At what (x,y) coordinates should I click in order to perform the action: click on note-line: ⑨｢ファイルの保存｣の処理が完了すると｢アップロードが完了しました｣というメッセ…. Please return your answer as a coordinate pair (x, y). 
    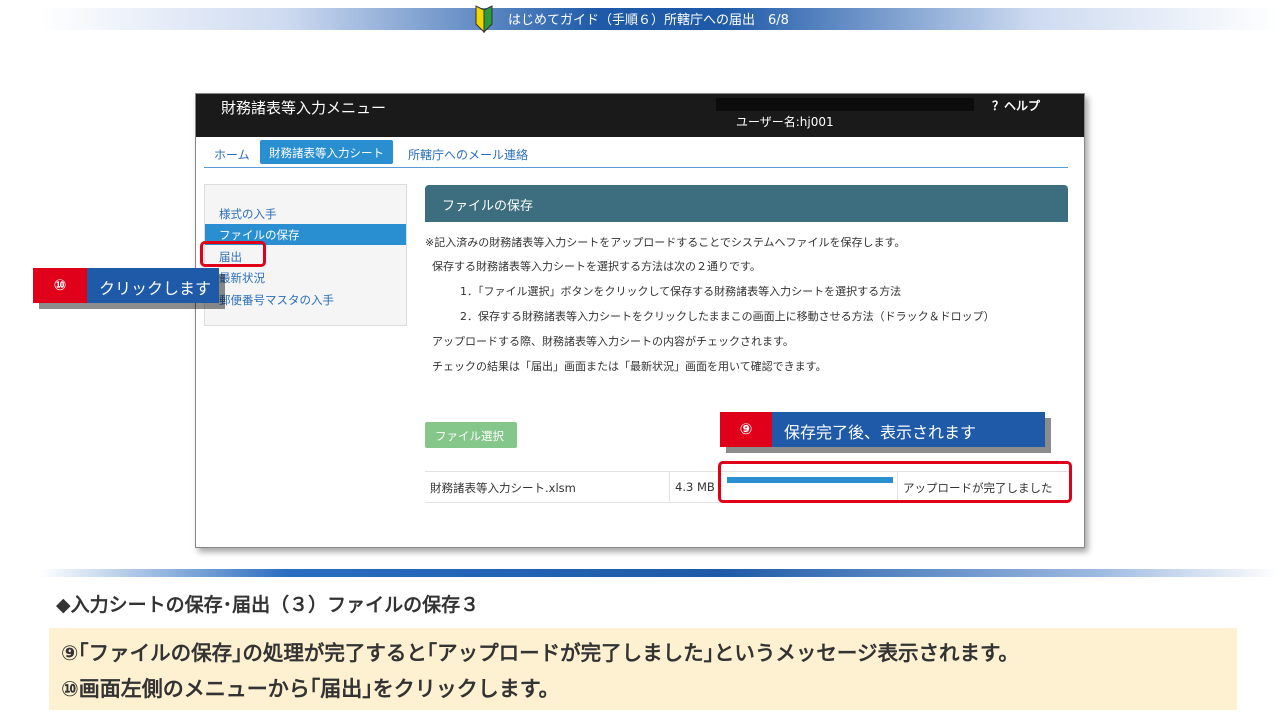
    Looking at the image, I should click on (540, 653).